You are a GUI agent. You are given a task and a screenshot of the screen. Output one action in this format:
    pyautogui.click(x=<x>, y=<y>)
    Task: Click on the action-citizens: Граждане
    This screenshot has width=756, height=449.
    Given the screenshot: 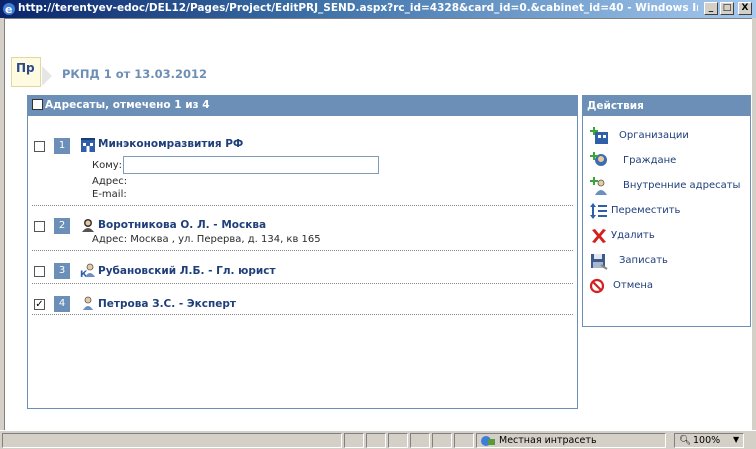 What is the action you would take?
    pyautogui.click(x=669, y=161)
    